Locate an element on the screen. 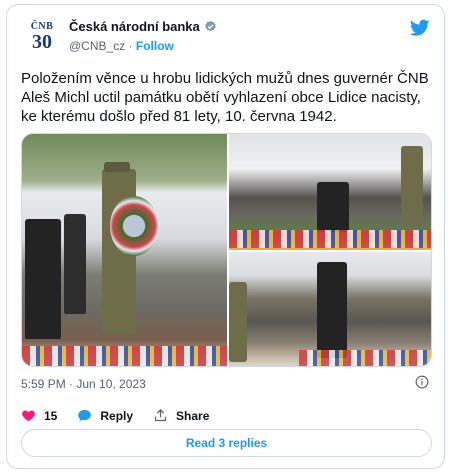 The height and width of the screenshot is (475, 452). heart-icon is located at coordinates (28, 416).